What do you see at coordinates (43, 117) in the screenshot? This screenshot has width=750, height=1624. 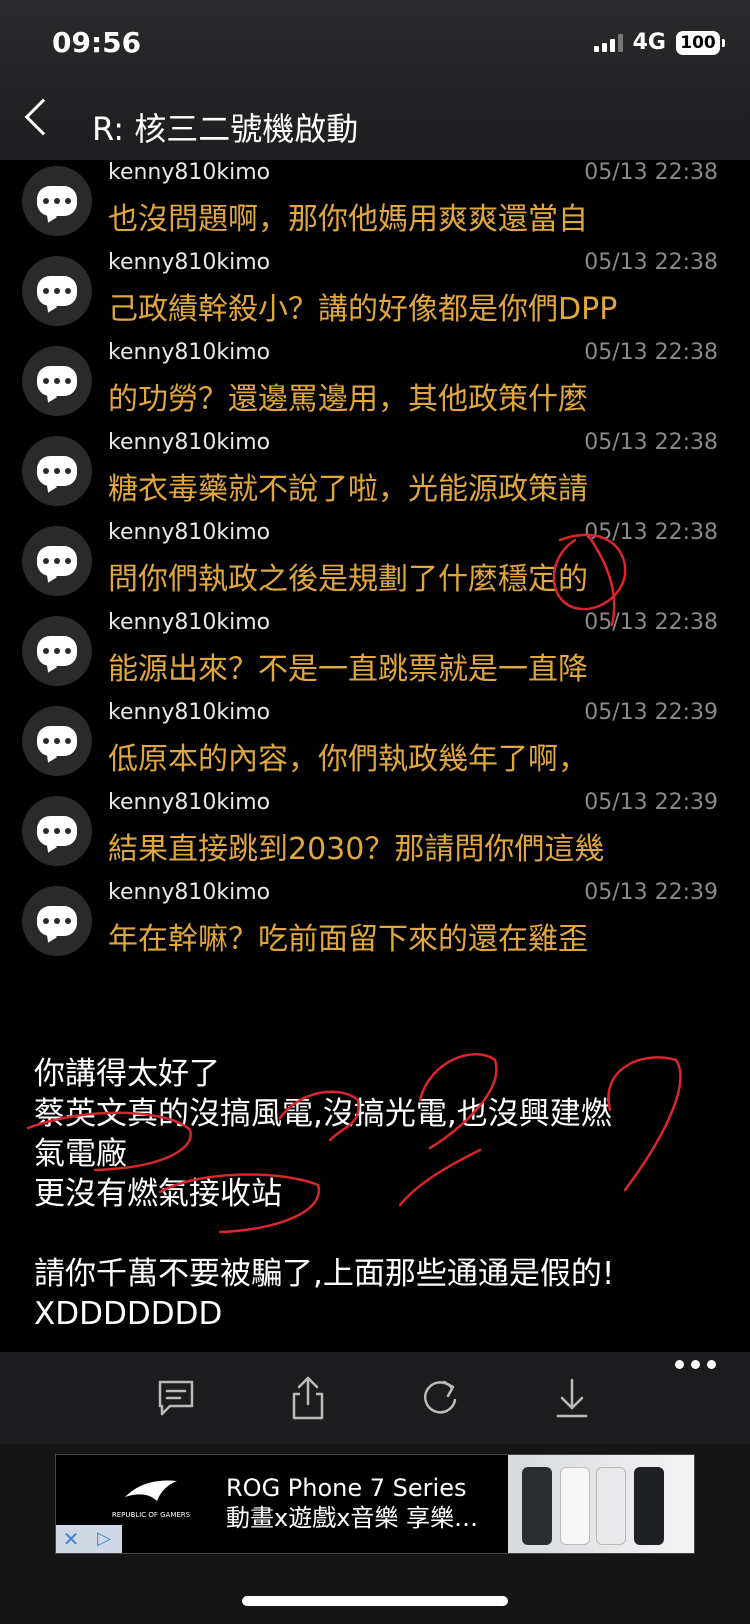 I see `back-chevron-icon` at bounding box center [43, 117].